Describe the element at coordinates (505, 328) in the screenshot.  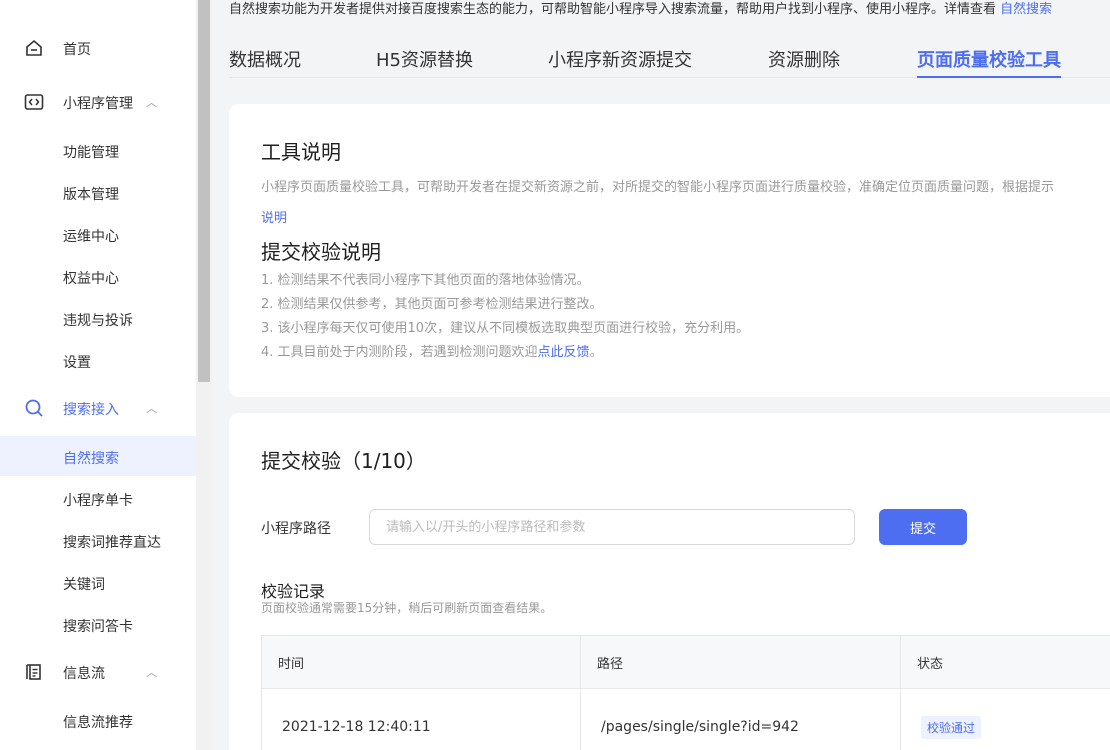
I see `rule-item: 3. 该小程序每天仅可使用10次，建议从不同模板选取典型页面进行校验，充分利用。` at that location.